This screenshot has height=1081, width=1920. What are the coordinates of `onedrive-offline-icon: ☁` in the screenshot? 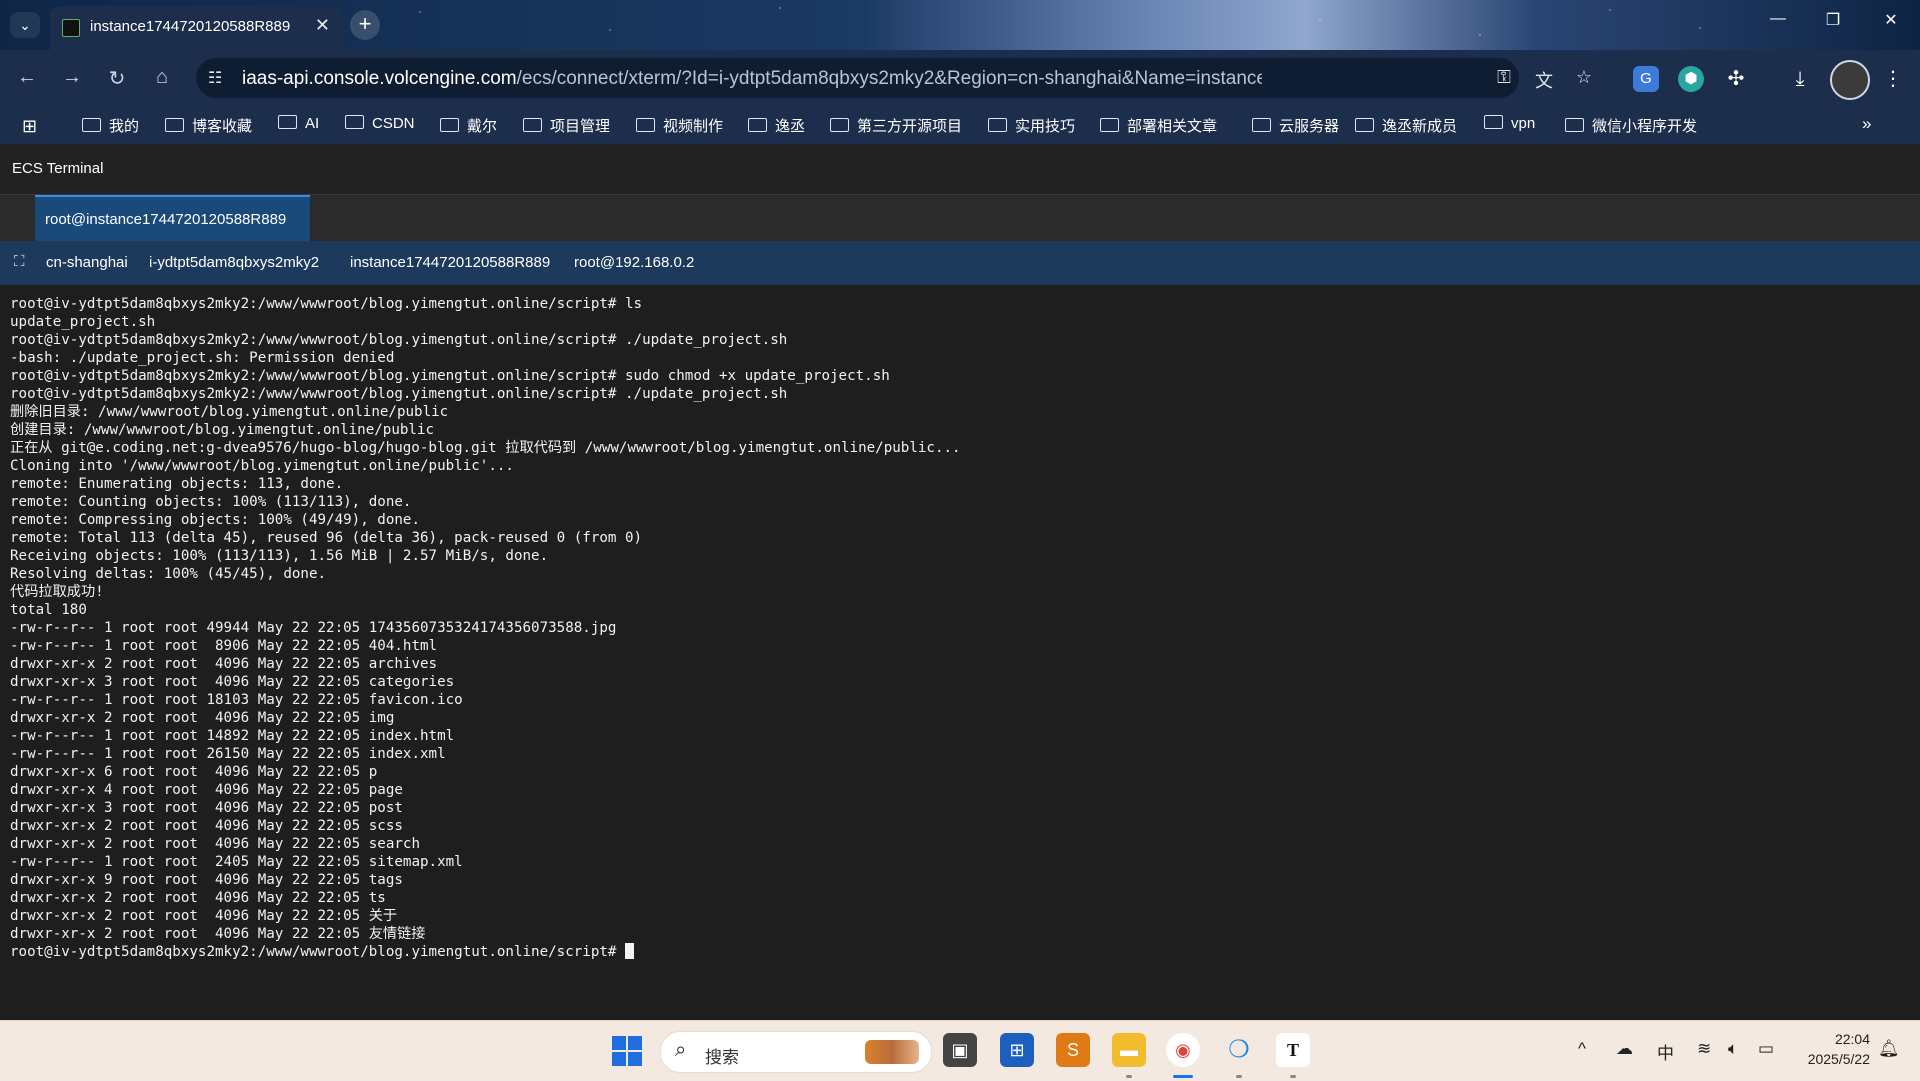 It's located at (1624, 1049).